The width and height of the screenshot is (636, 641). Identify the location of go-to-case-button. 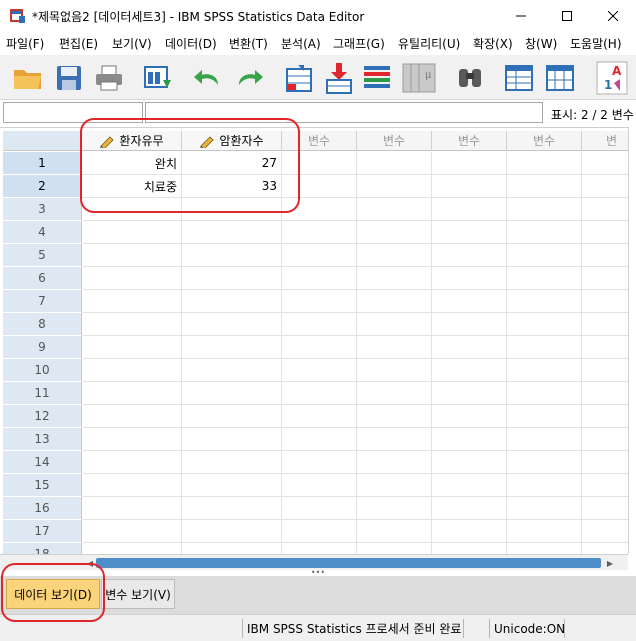
(299, 78).